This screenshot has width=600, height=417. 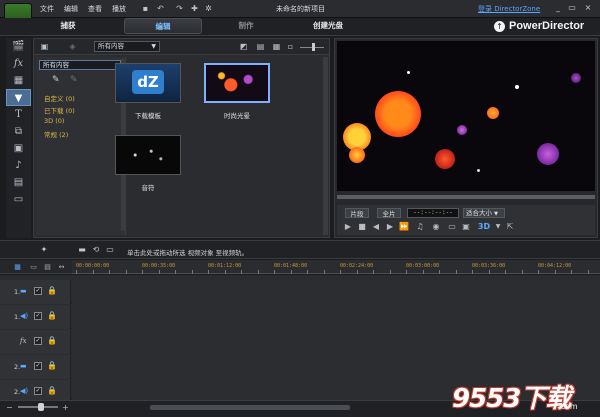 I want to click on login-directorzone-link: 登录 DirectorZone, so click(x=509, y=9).